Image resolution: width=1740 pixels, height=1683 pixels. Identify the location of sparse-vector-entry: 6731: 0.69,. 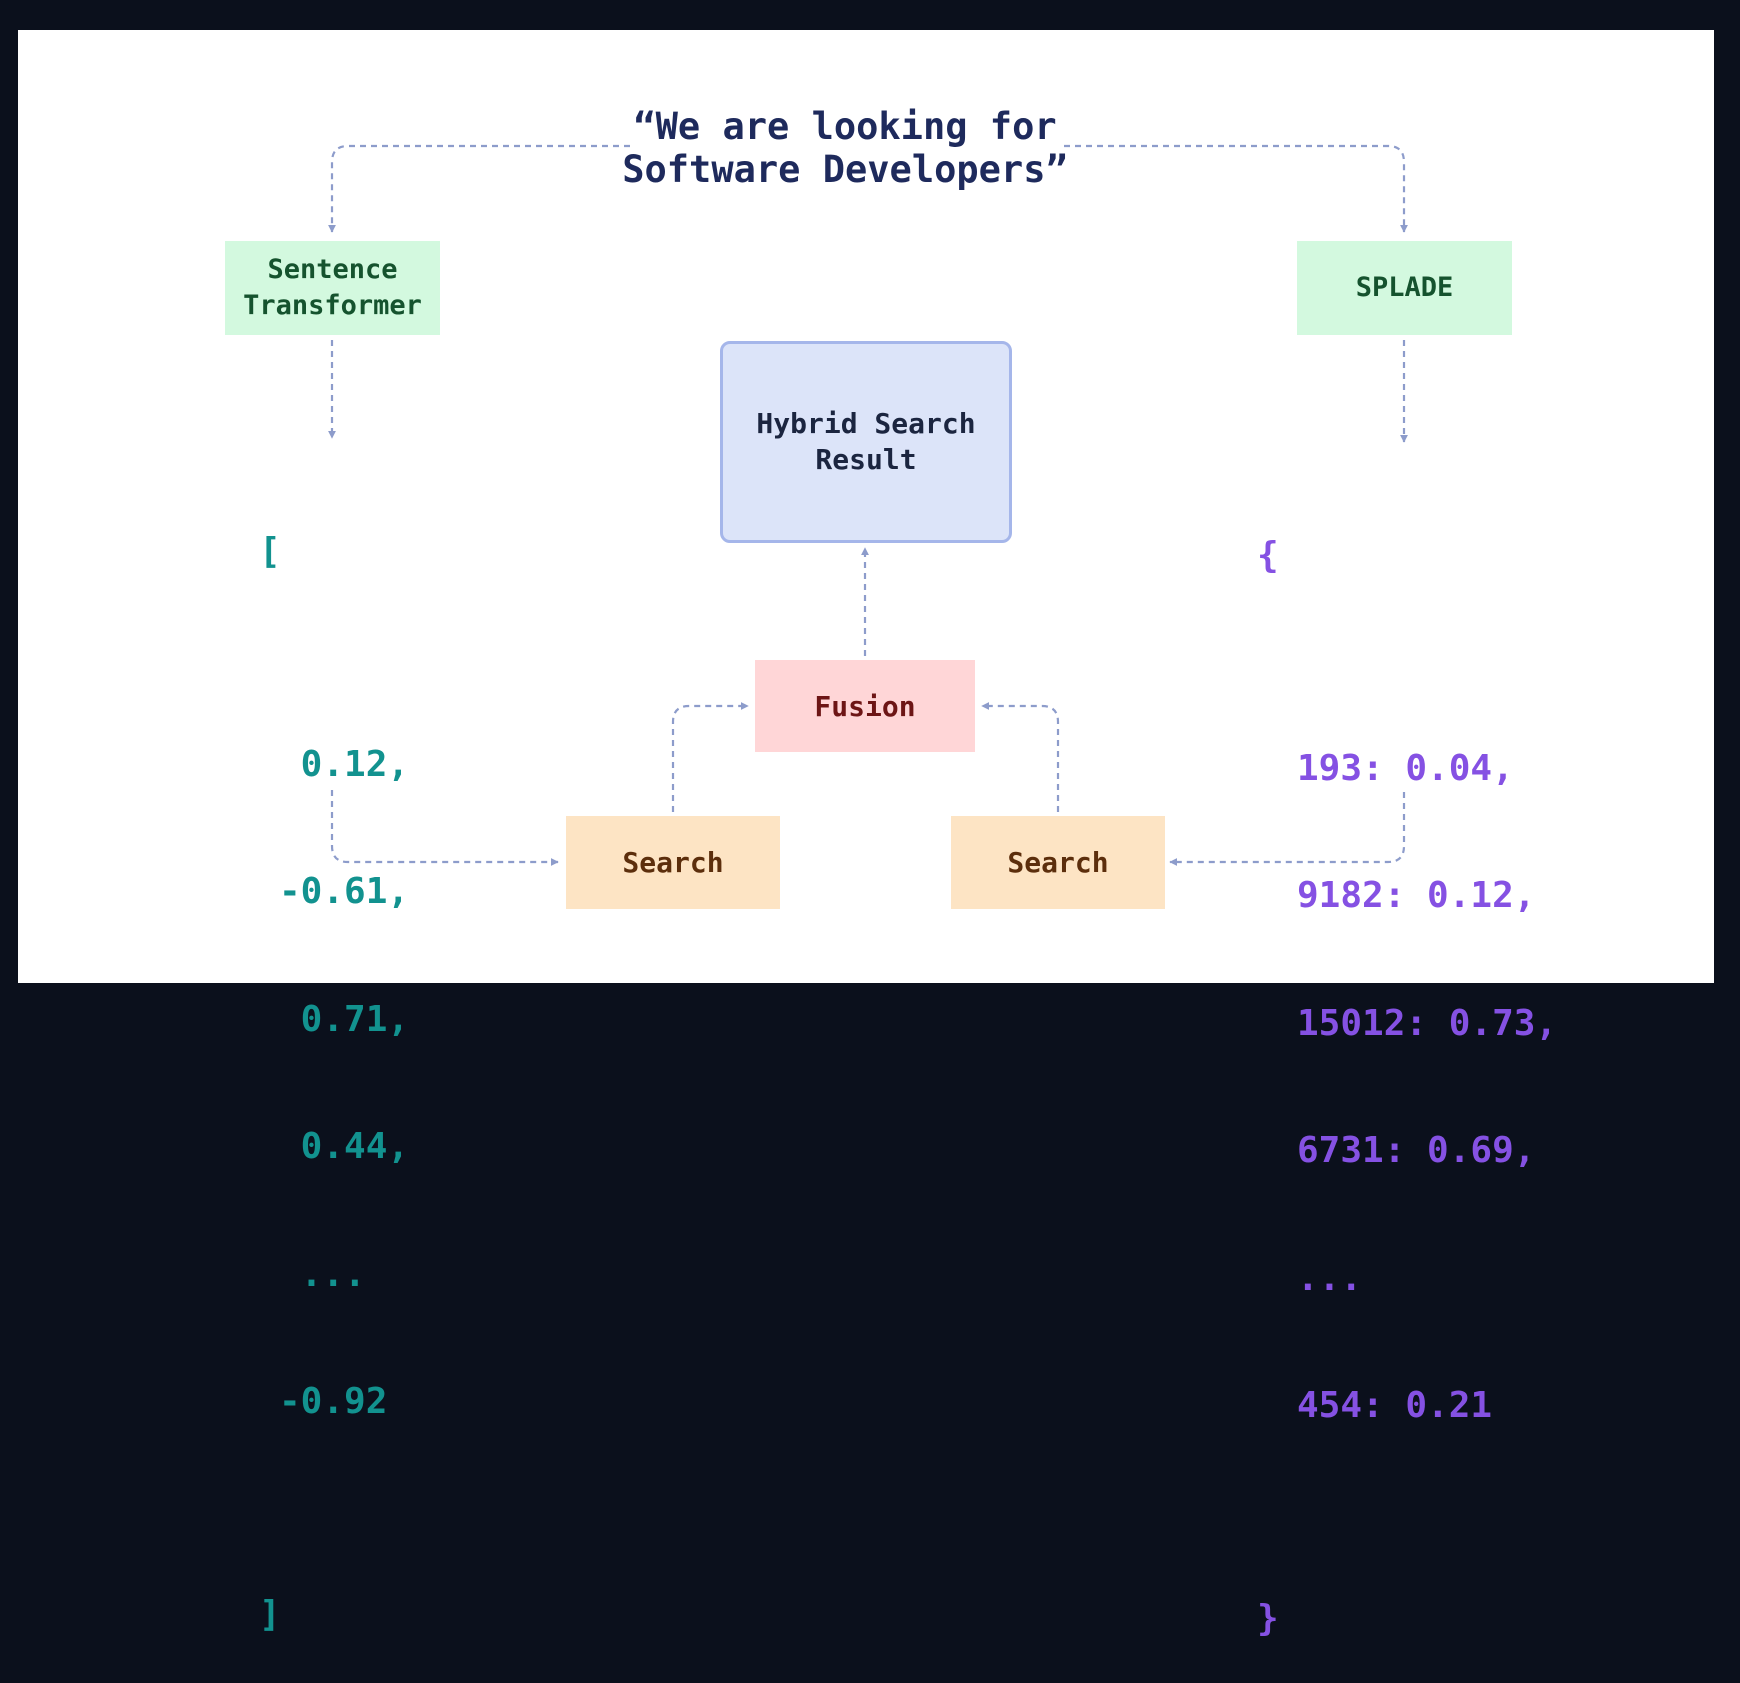
(1416, 1150).